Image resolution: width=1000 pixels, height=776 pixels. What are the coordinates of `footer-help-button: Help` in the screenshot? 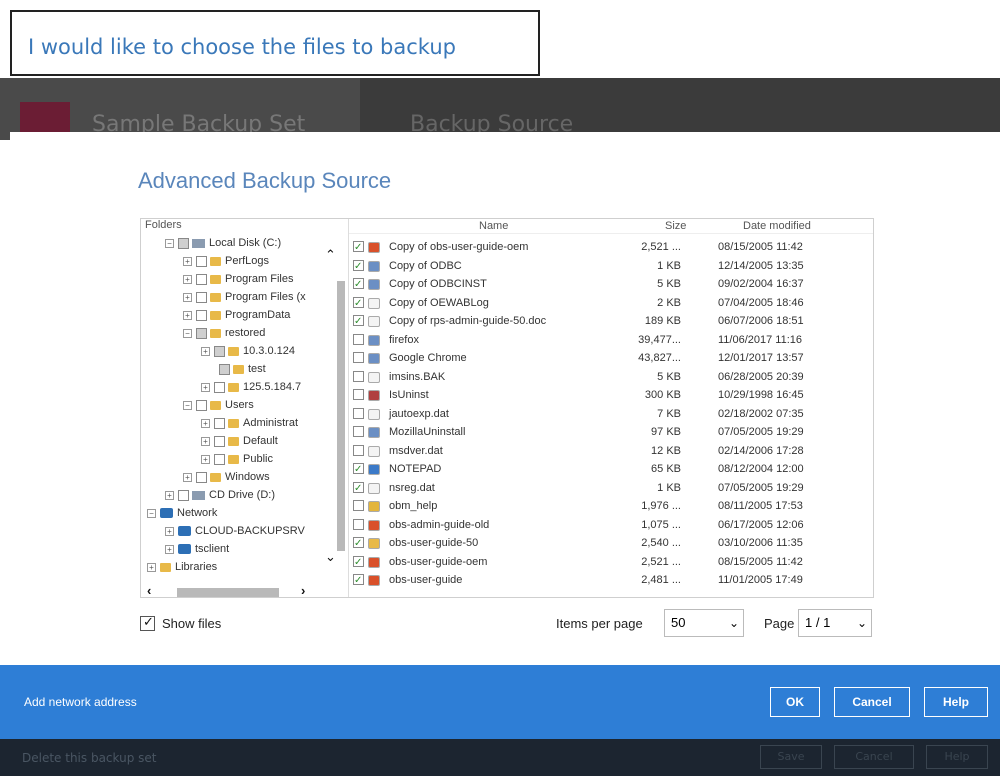 It's located at (957, 757).